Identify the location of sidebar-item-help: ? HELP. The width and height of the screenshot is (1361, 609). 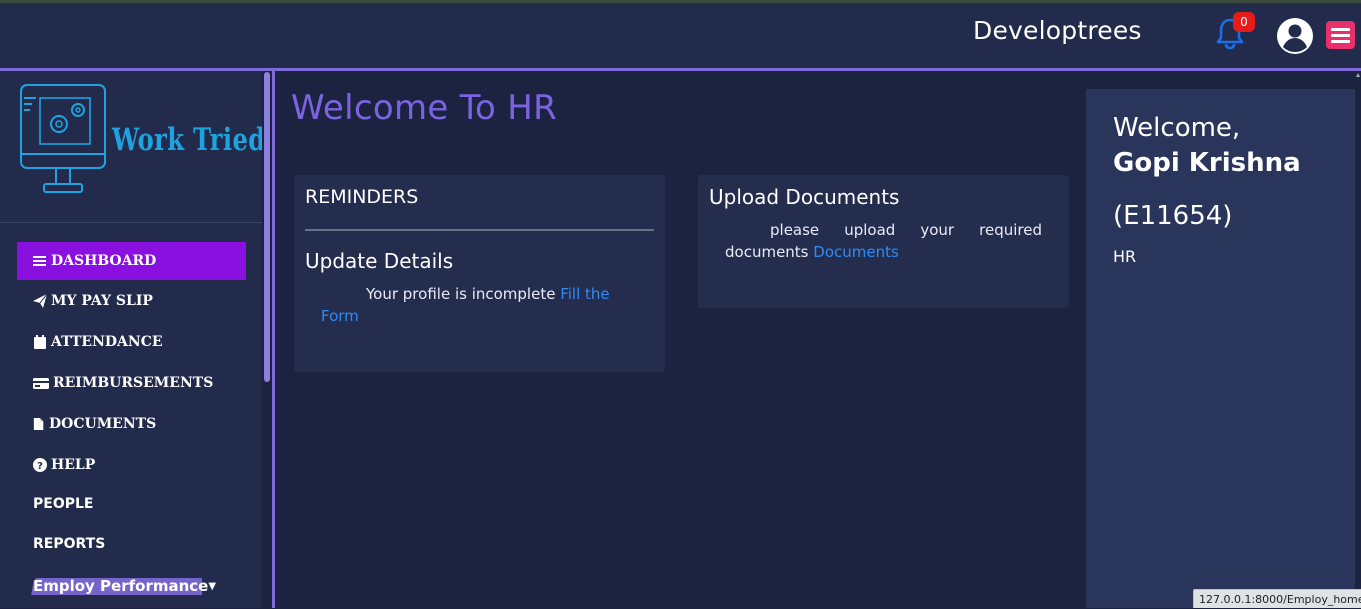
(64, 465).